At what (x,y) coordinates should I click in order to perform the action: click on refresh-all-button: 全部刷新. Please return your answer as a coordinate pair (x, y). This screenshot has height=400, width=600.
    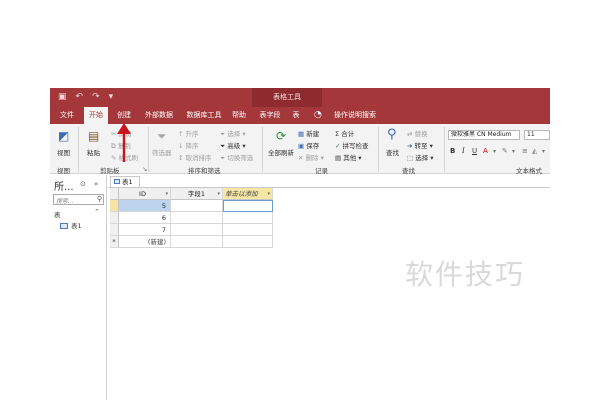
    Looking at the image, I should click on (281, 152).